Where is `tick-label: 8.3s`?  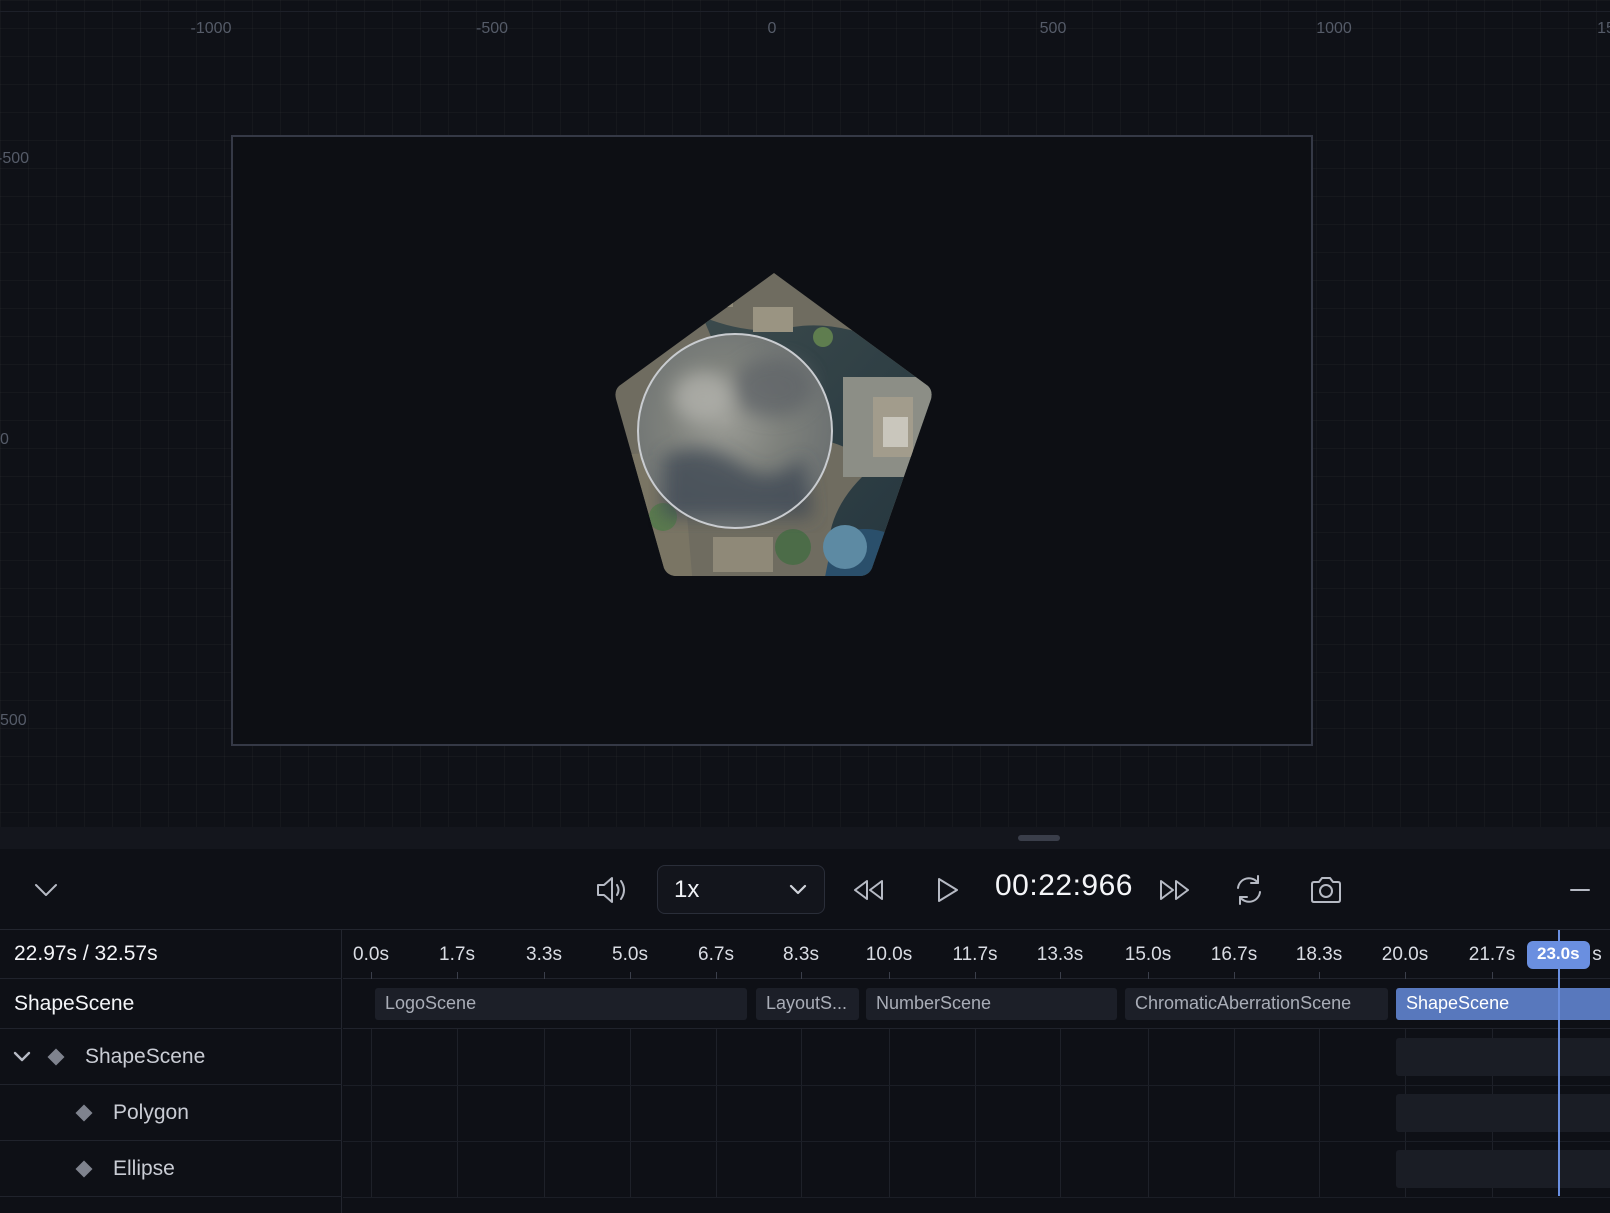 tick-label: 8.3s is located at coordinates (801, 954).